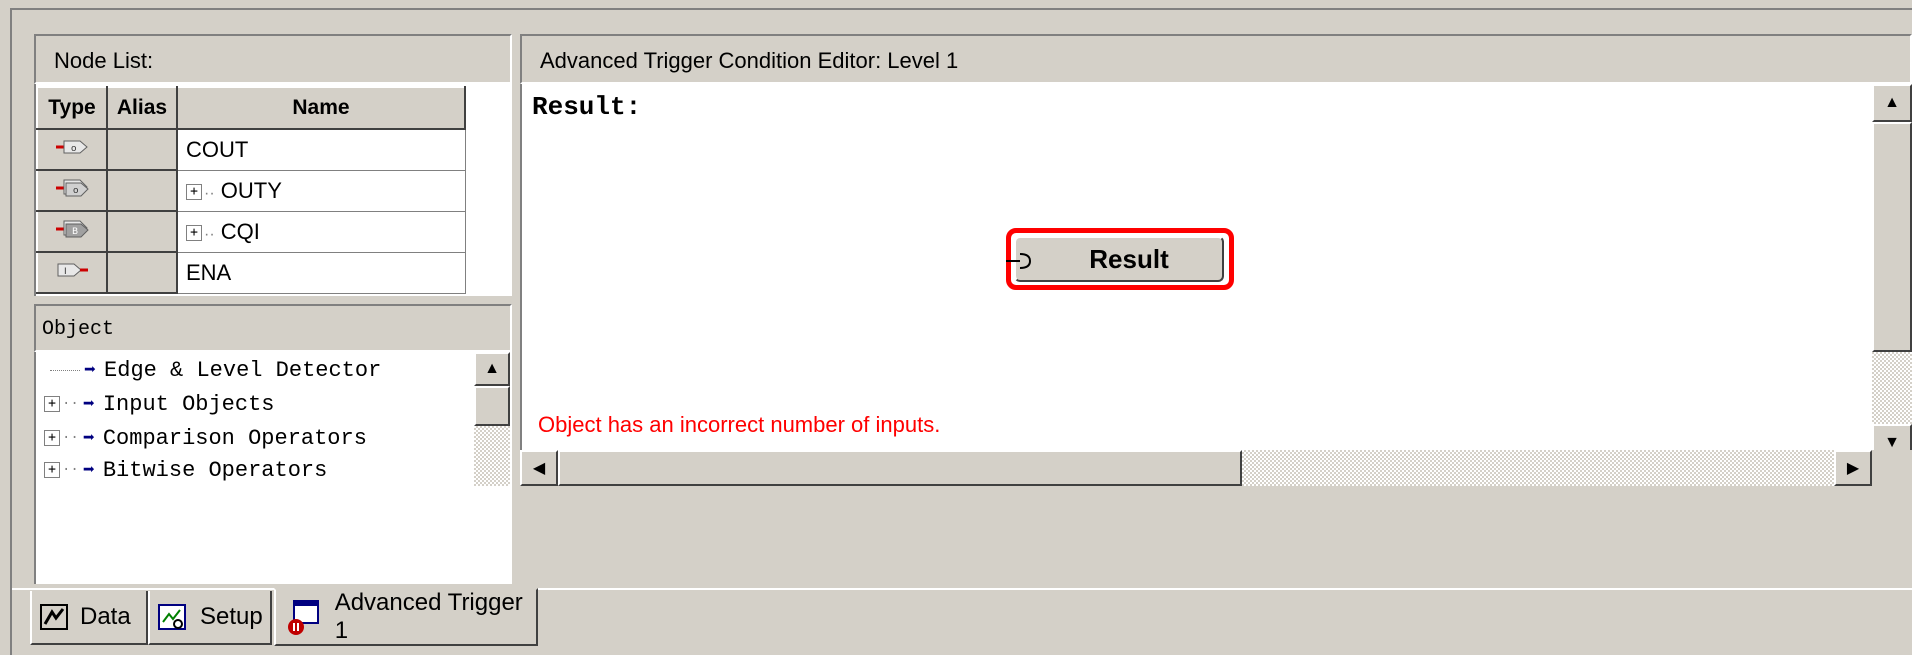 This screenshot has width=1912, height=655. I want to click on object-panel-title: Object, so click(78, 329).